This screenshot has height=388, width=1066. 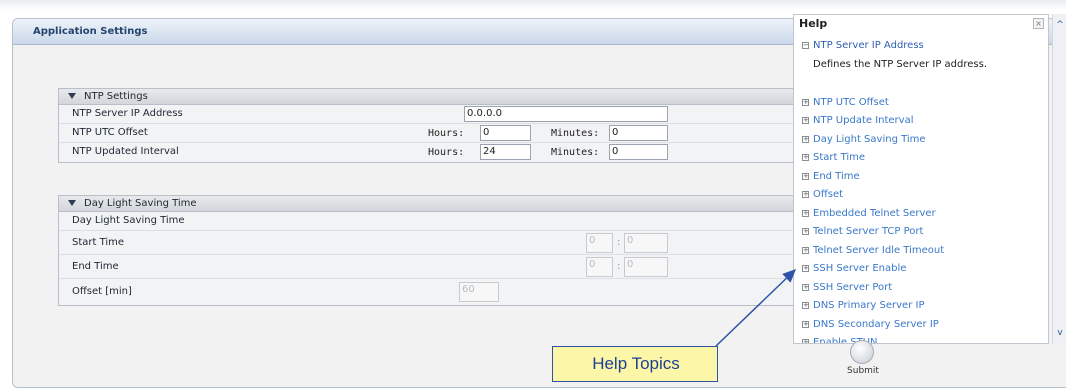 What do you see at coordinates (505, 133) in the screenshot?
I see `utc-offset-hours-input: 0` at bounding box center [505, 133].